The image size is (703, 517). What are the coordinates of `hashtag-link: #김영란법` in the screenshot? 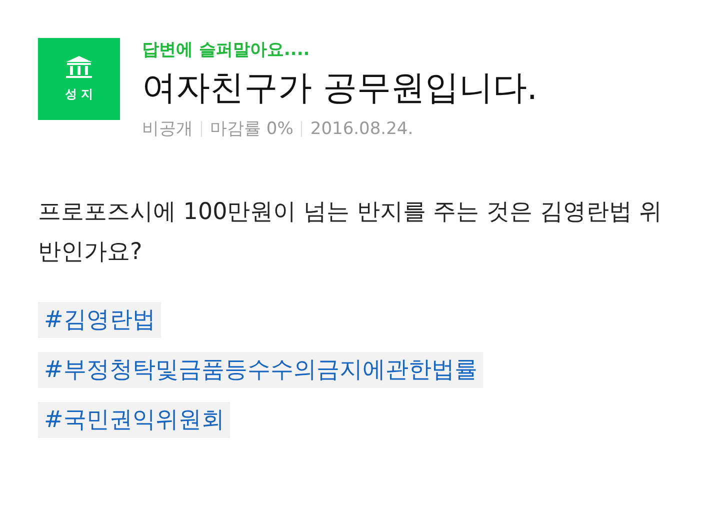 It's located at (100, 320).